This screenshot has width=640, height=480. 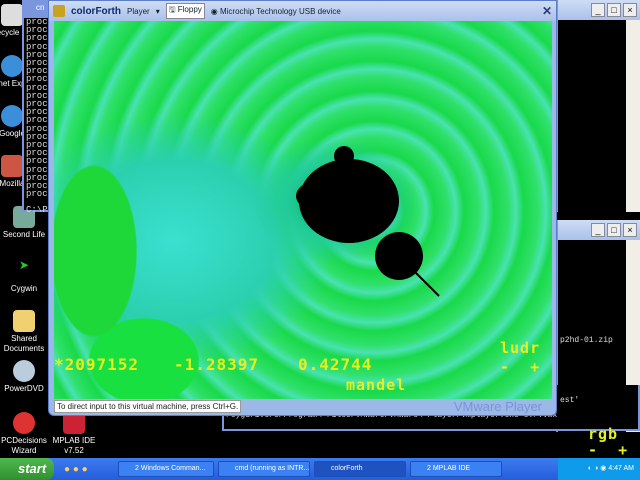 I want to click on icon-label: PowerDVD, so click(x=24, y=388).